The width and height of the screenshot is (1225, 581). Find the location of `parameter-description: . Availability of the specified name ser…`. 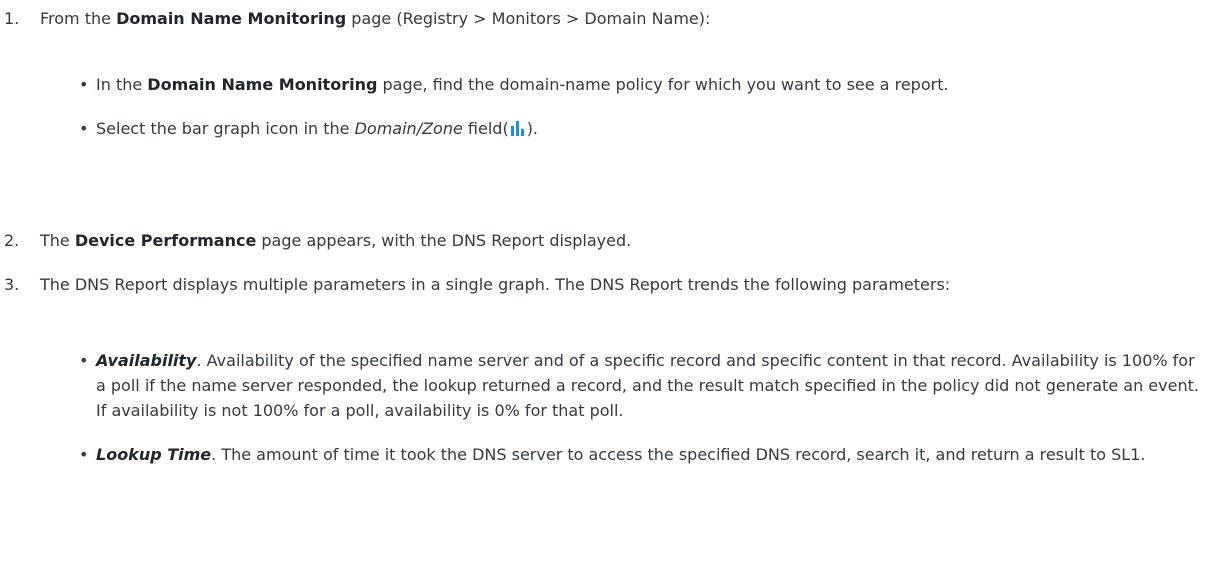

parameter-description: . Availability of the specified name ser… is located at coordinates (647, 385).